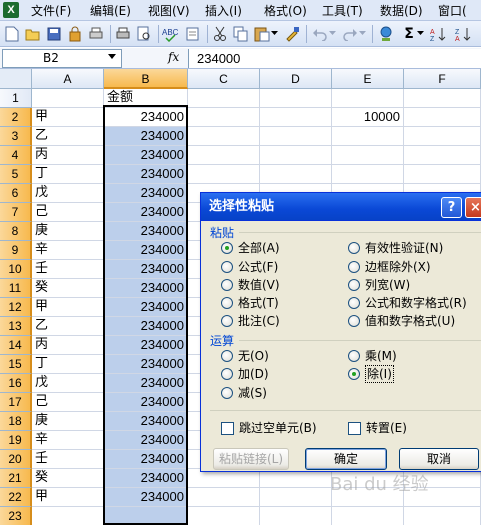  I want to click on checkbox-transpose-box, so click(354, 428).